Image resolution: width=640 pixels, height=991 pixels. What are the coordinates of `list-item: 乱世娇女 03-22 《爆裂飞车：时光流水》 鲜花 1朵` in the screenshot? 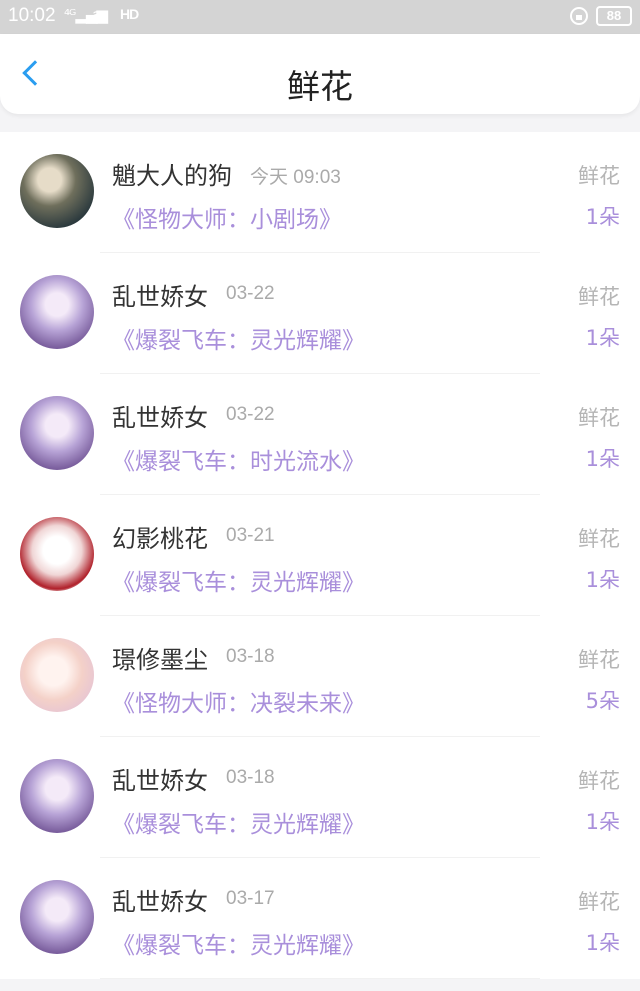 It's located at (320, 434).